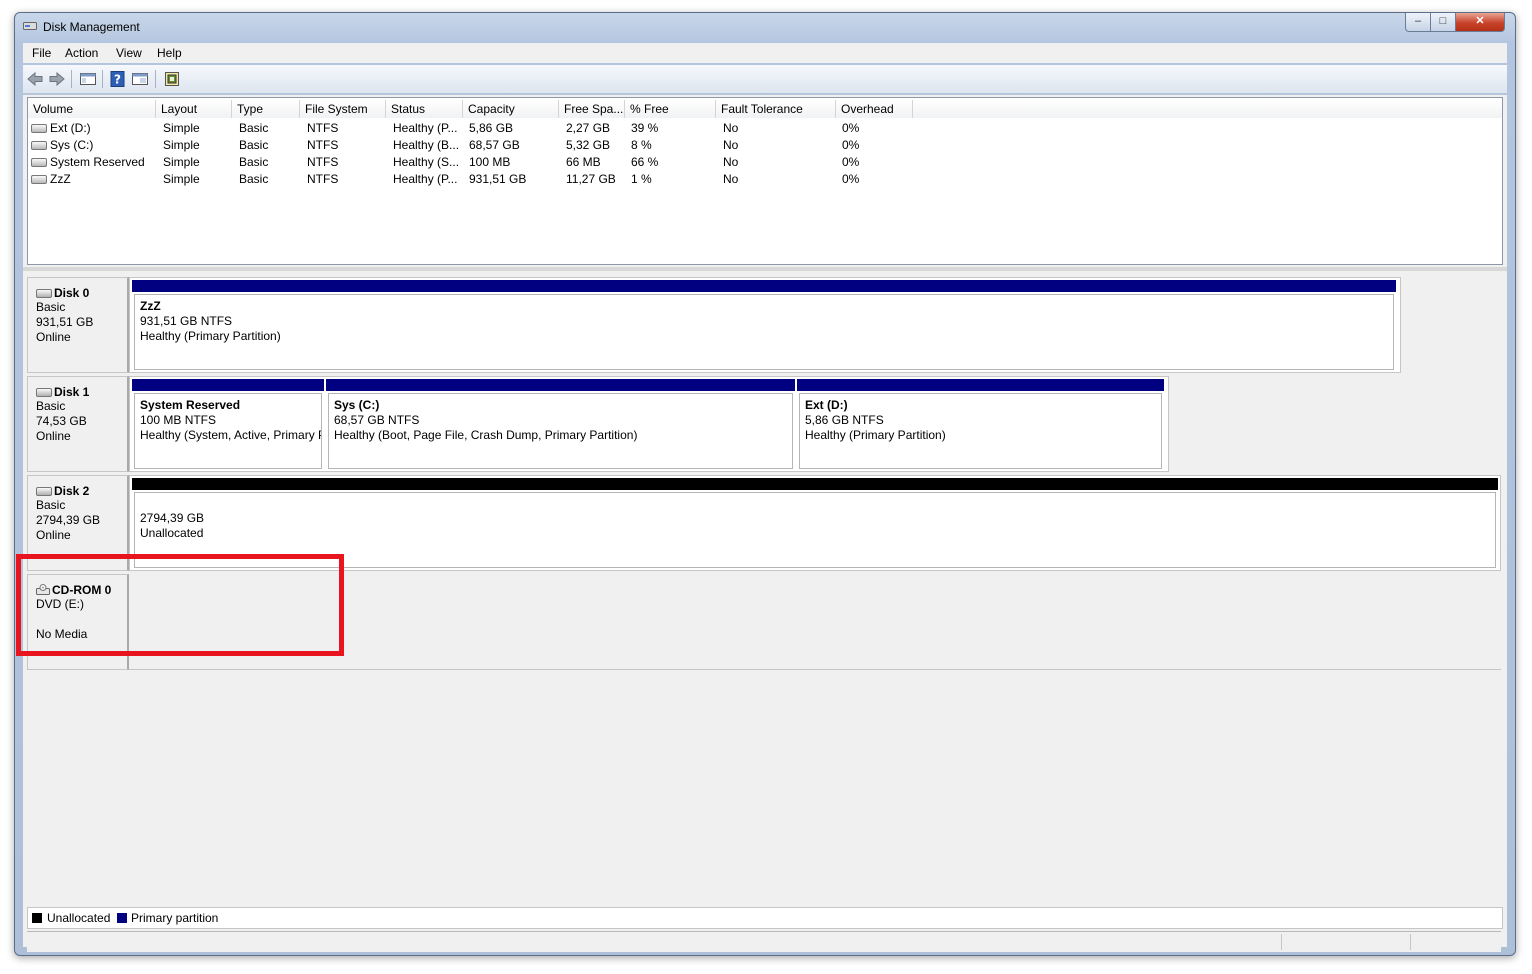  I want to click on capacity-cell: 931,51 GB, so click(498, 179).